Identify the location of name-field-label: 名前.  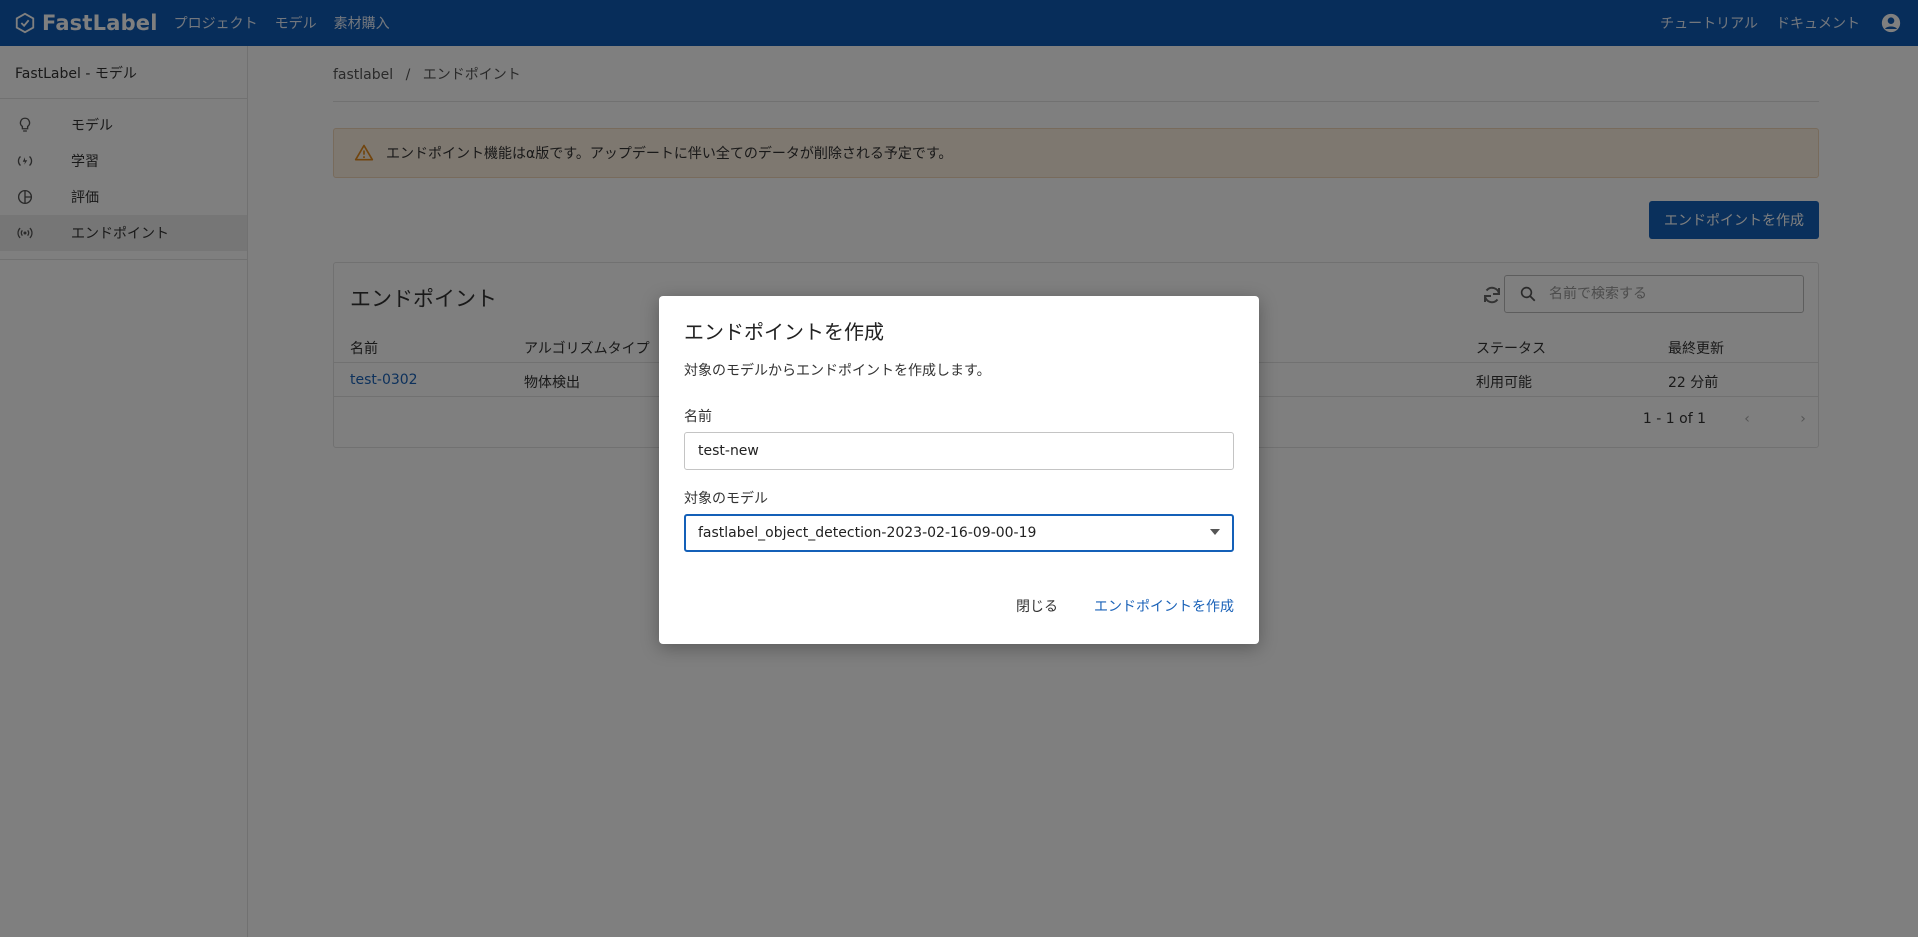
(698, 417).